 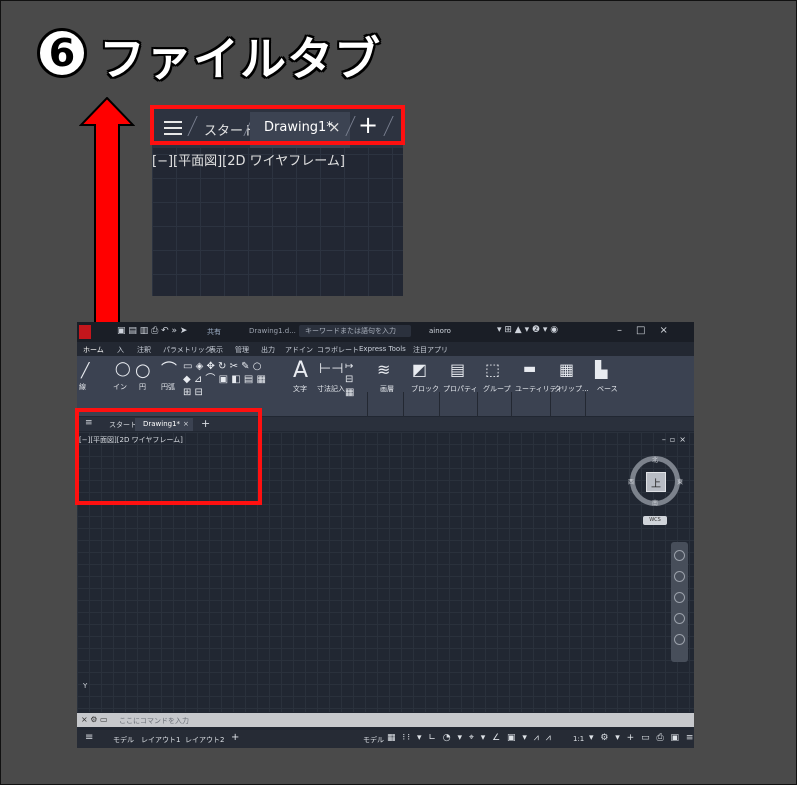 I want to click on navigation-bar, so click(x=679, y=602).